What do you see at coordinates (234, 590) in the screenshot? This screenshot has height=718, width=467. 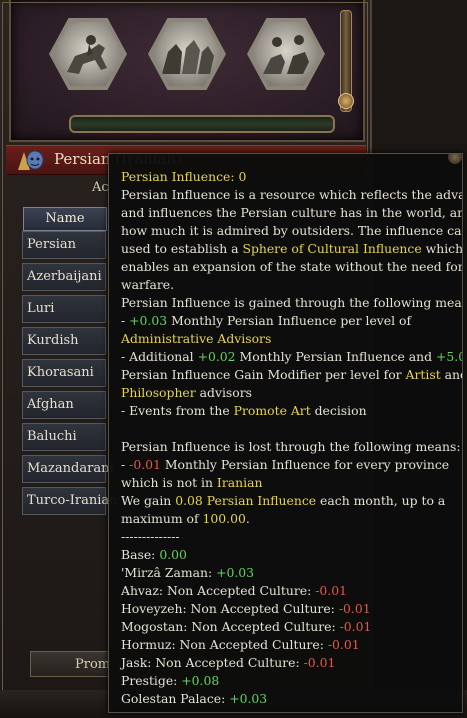 I see `breakdown-line: Ahvaz: Non Accepted Culture: -0.01` at bounding box center [234, 590].